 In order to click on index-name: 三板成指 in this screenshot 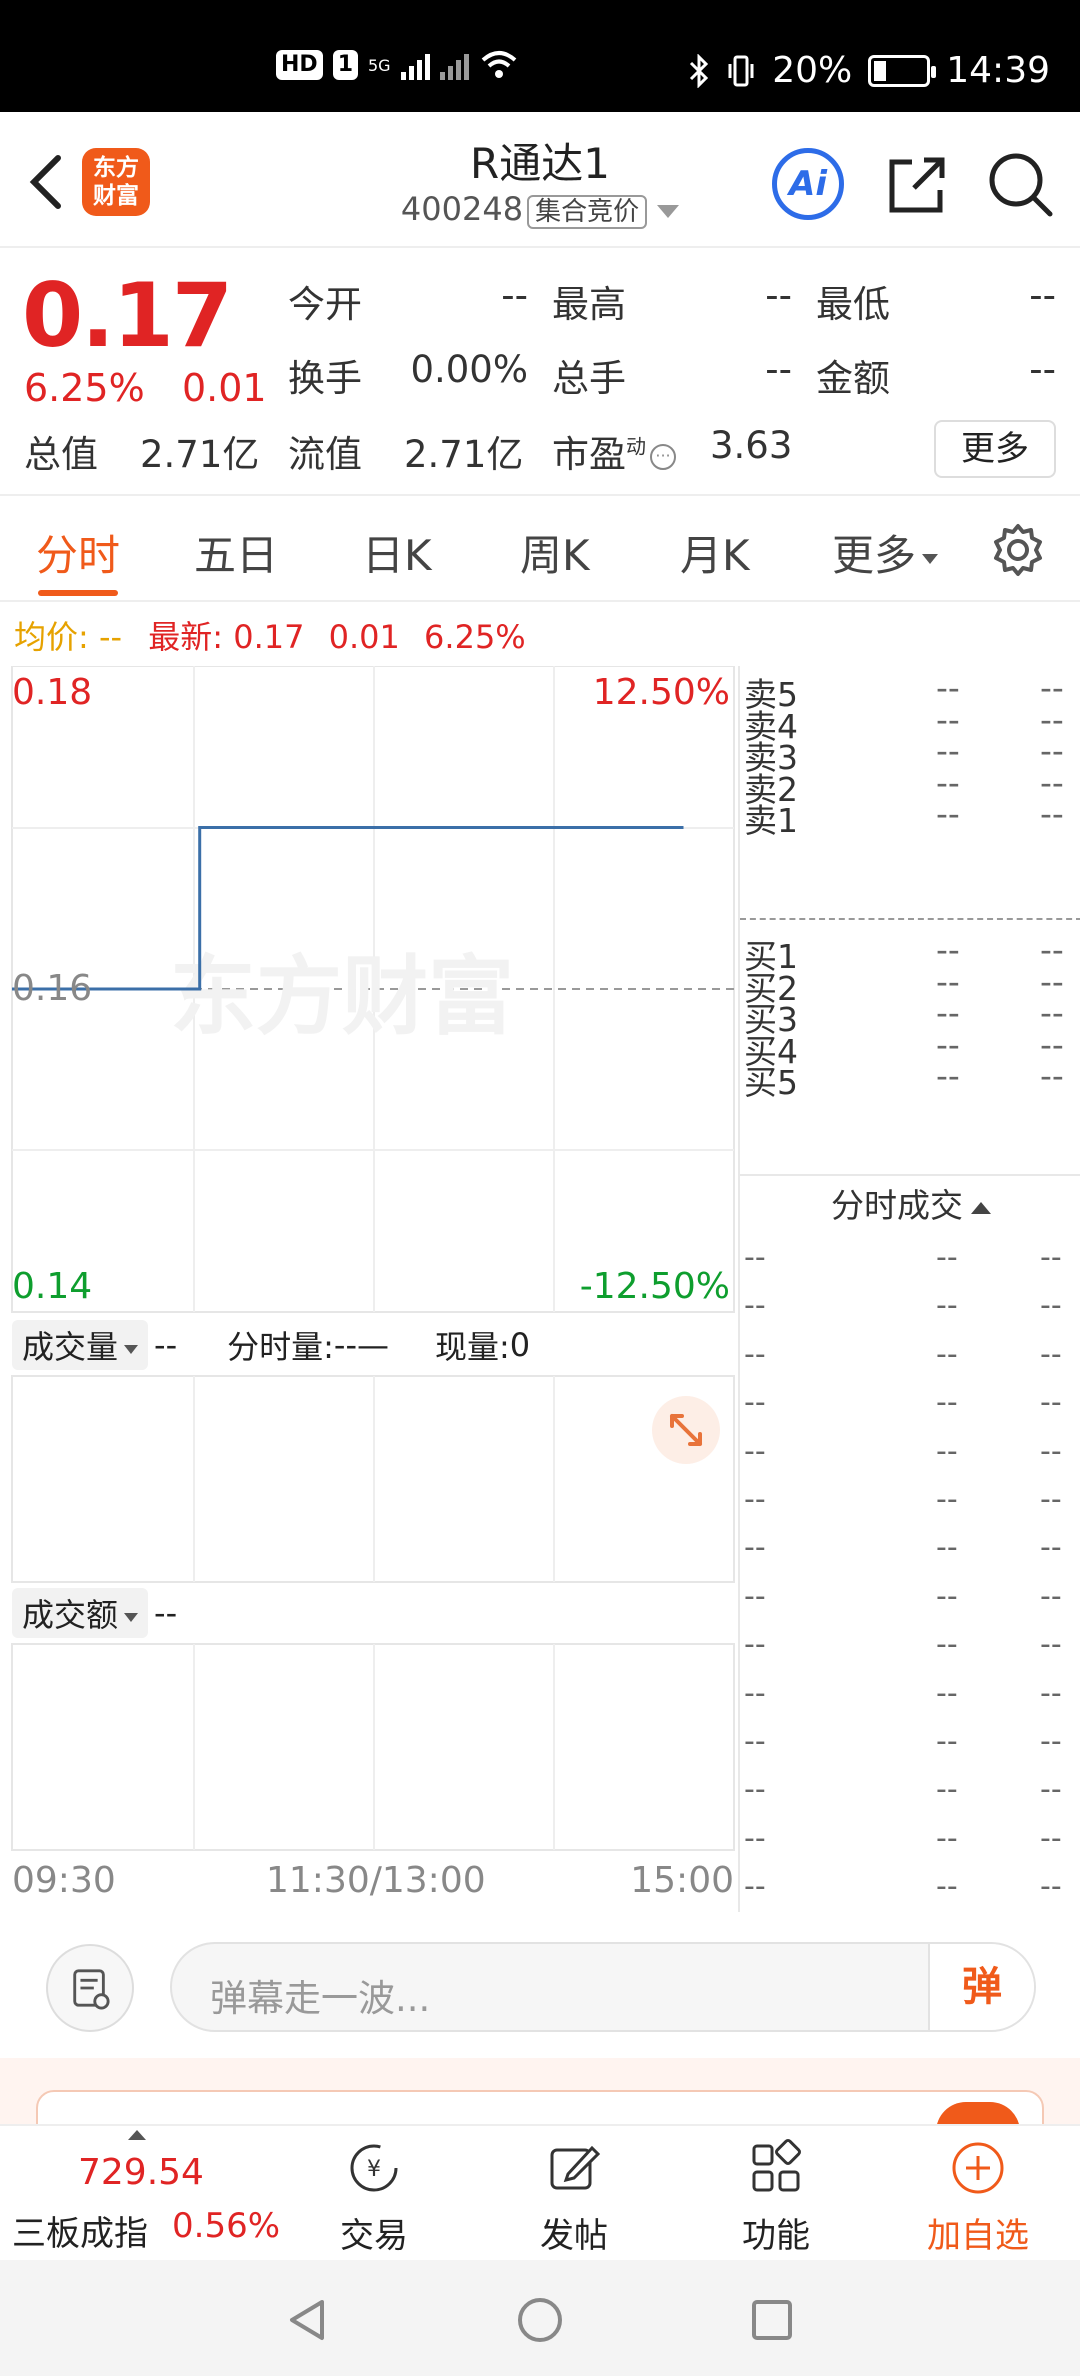, I will do `click(80, 2230)`.